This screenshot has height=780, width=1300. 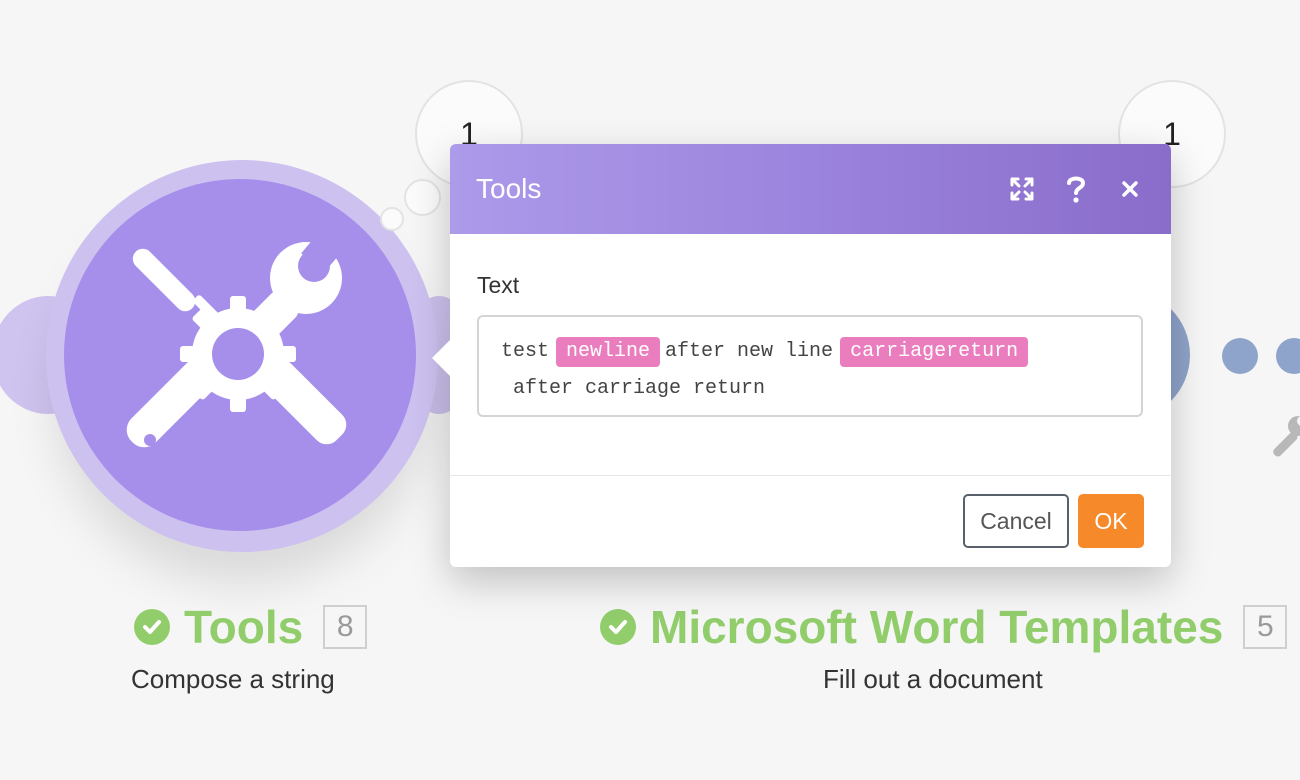 I want to click on bubble-tail-large, so click(x=422, y=197).